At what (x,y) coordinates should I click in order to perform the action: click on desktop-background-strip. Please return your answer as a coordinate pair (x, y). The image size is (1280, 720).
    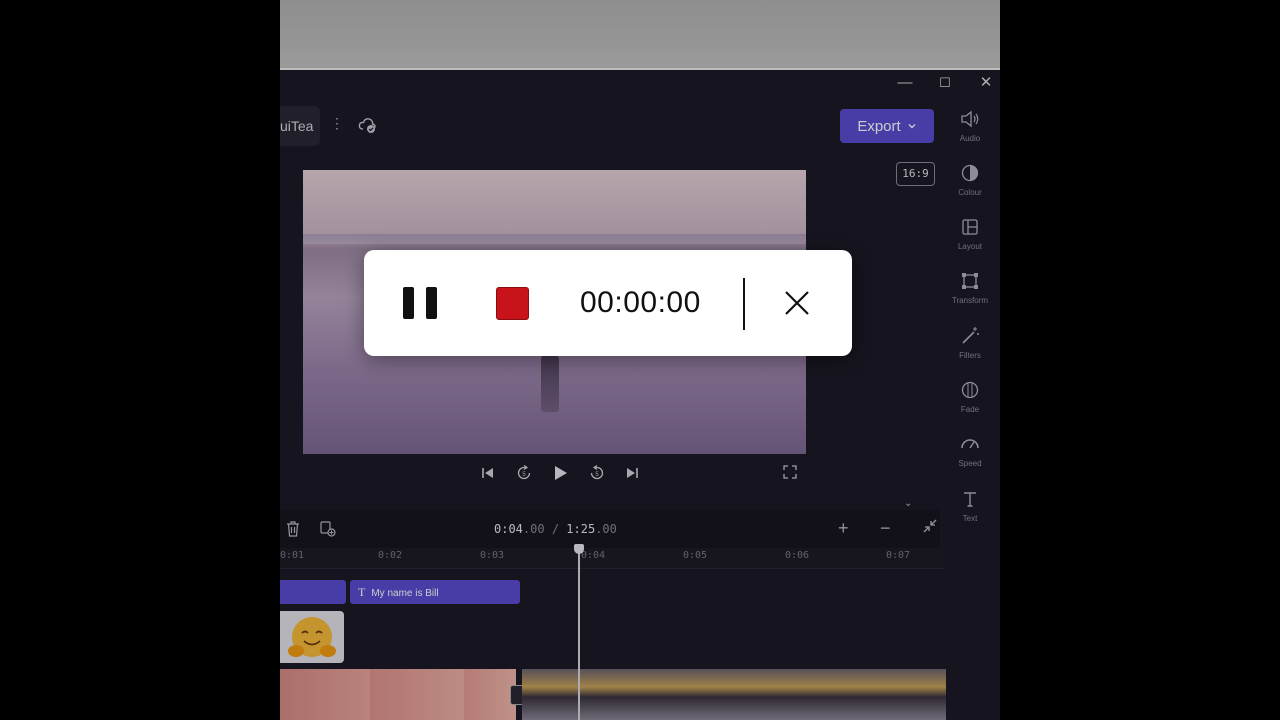
    Looking at the image, I should click on (640, 35).